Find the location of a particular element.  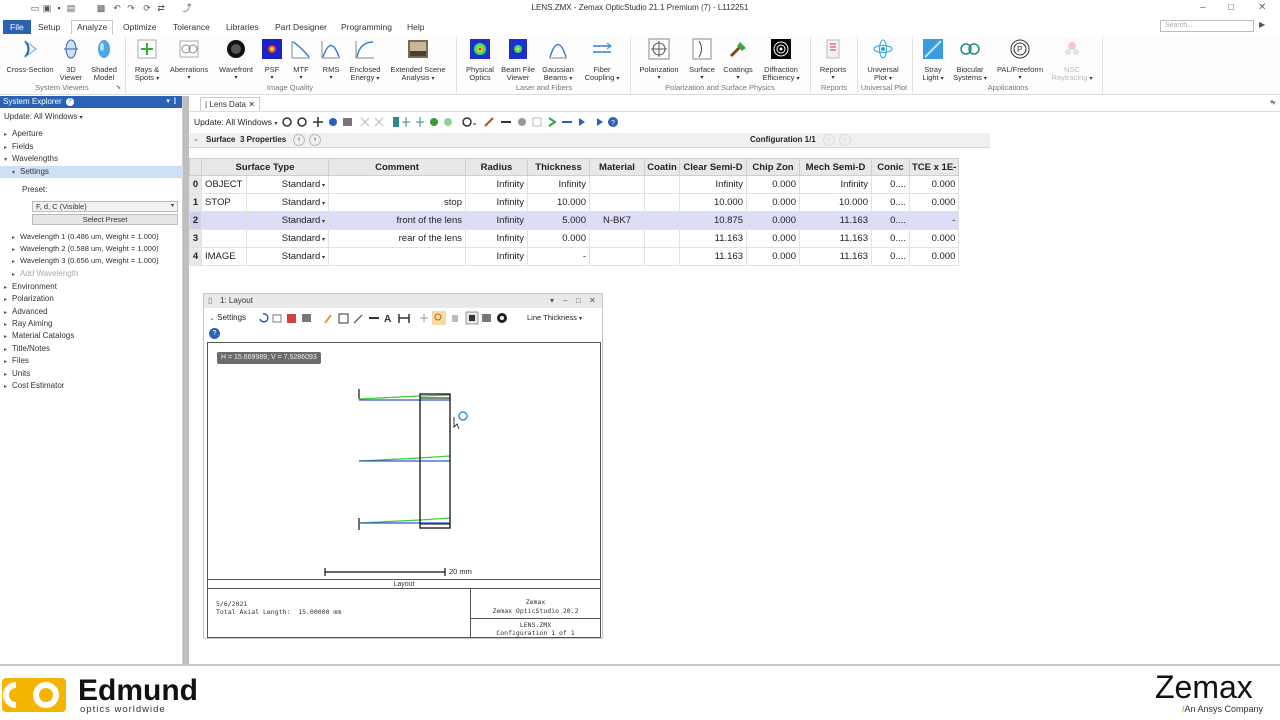

thickness-cell: Infinity is located at coordinates (558, 184).